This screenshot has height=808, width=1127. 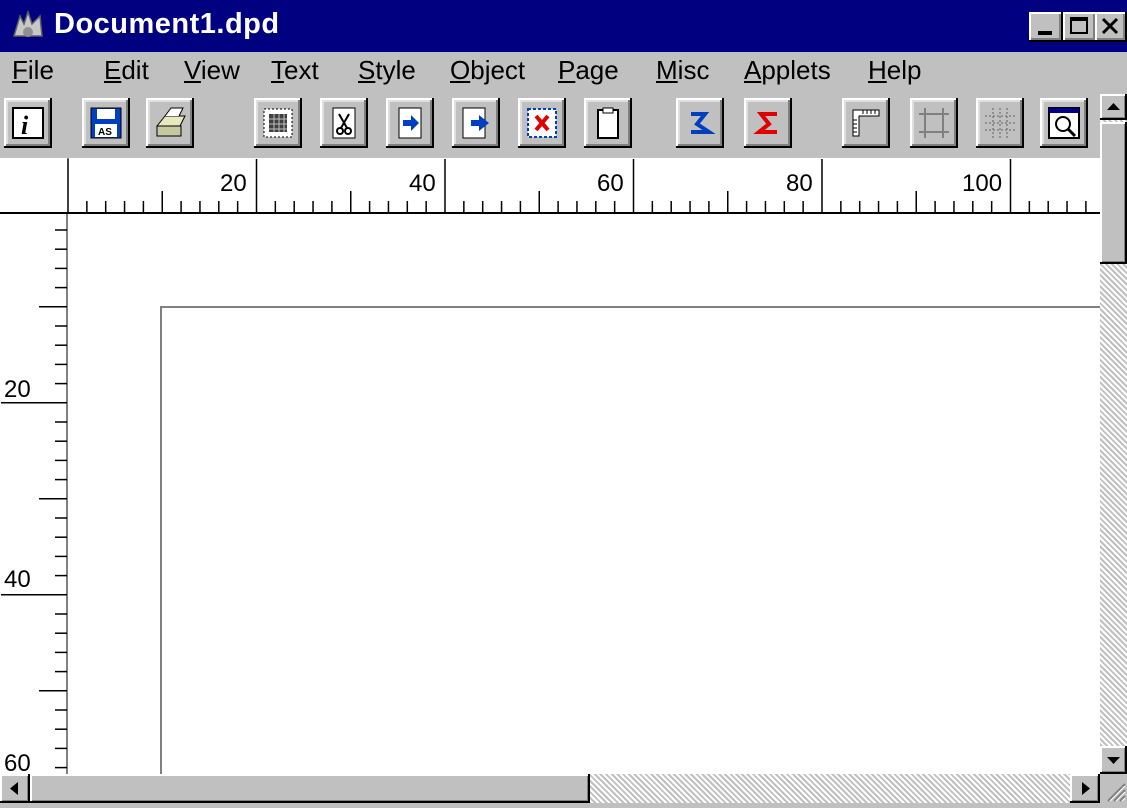 What do you see at coordinates (1045, 33) in the screenshot?
I see `minimize-icon` at bounding box center [1045, 33].